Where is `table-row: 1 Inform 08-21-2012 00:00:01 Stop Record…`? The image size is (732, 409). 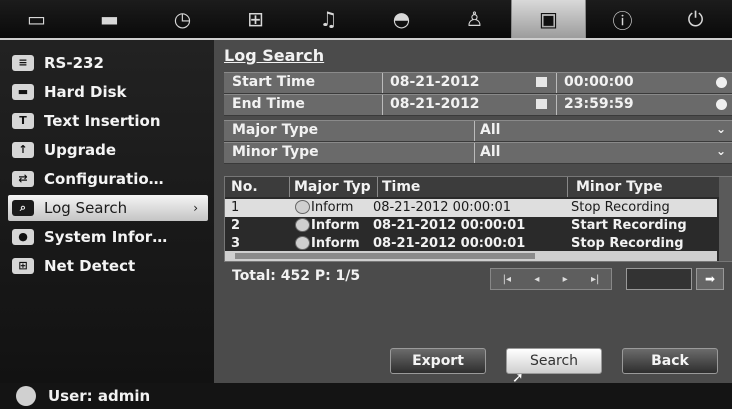
table-row: 1 Inform 08-21-2012 00:00:01 Stop Record… is located at coordinates (471, 208).